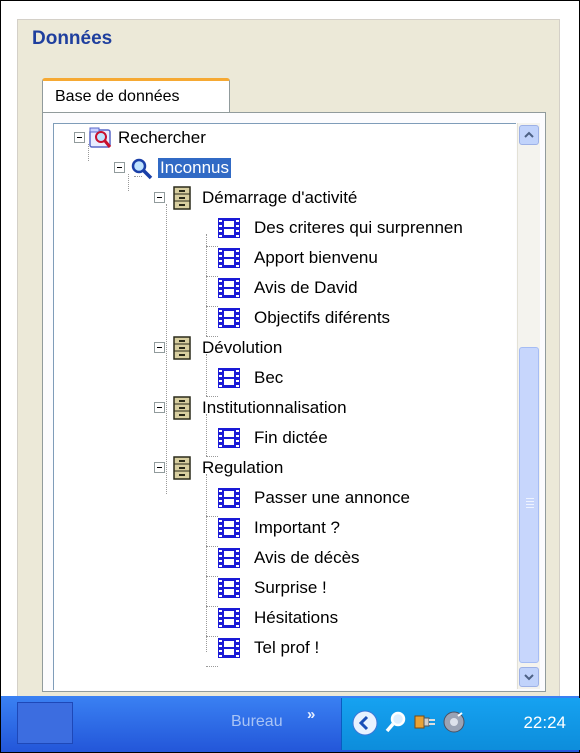 The height and width of the screenshot is (753, 580). I want to click on taskbar: Bureau » 22:24, so click(290, 724).